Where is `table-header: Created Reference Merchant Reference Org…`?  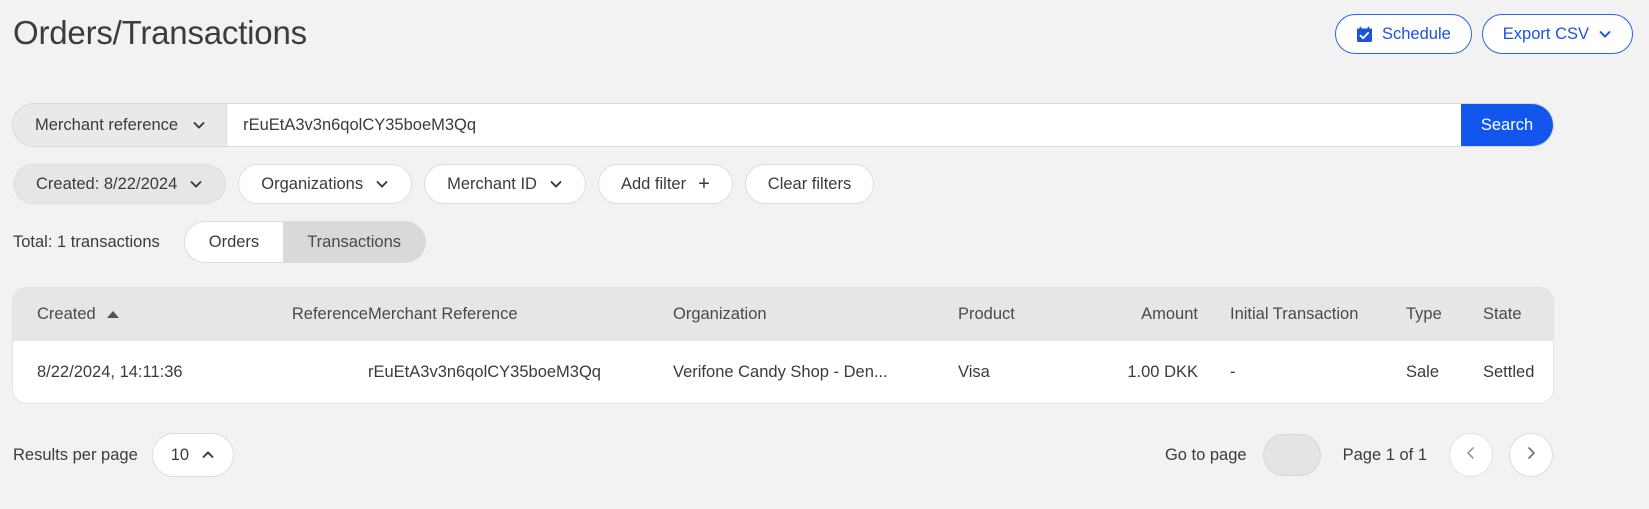
table-header: Created Reference Merchant Reference Org… is located at coordinates (783, 314).